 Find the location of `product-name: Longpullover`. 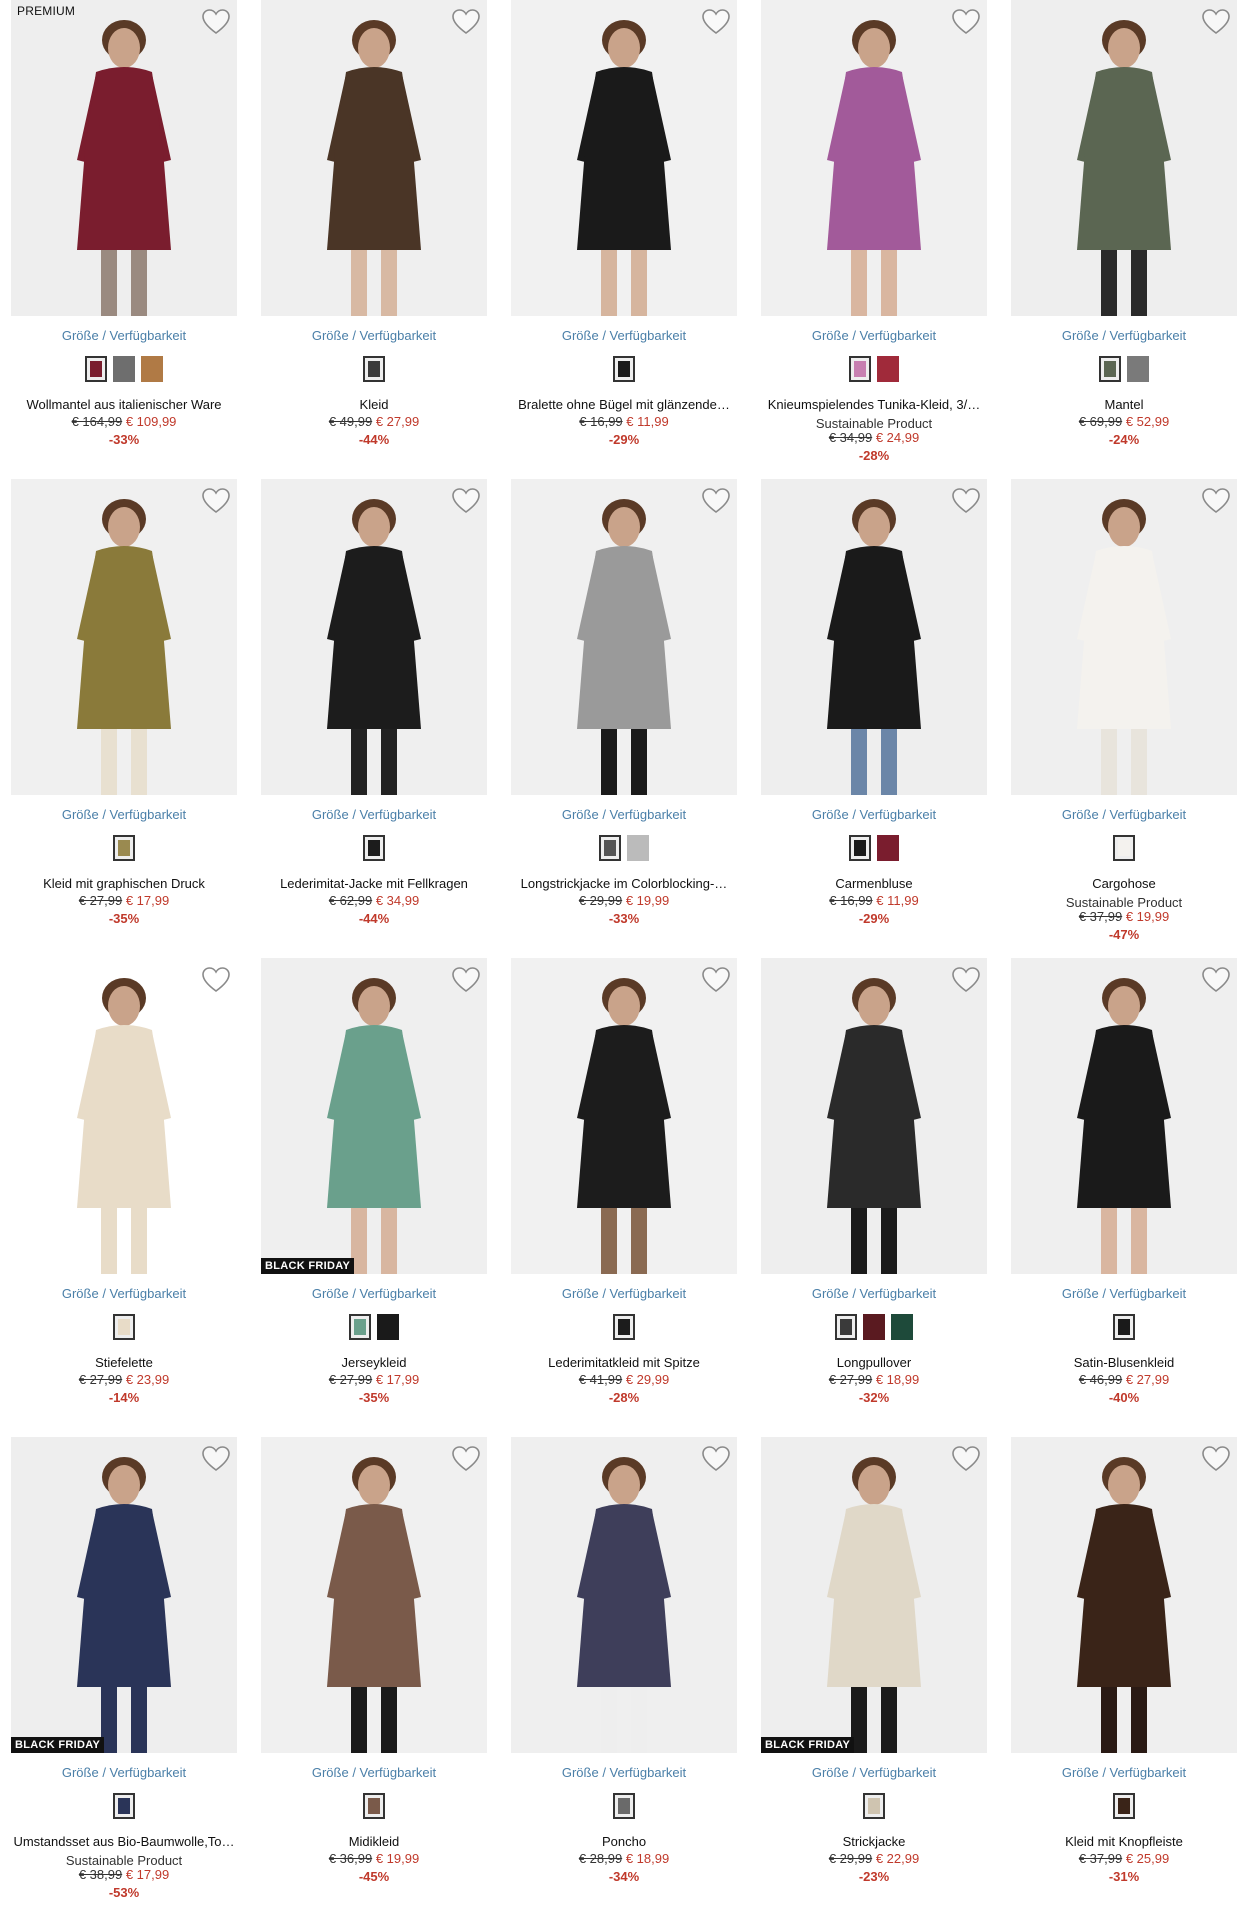

product-name: Longpullover is located at coordinates (874, 1362).